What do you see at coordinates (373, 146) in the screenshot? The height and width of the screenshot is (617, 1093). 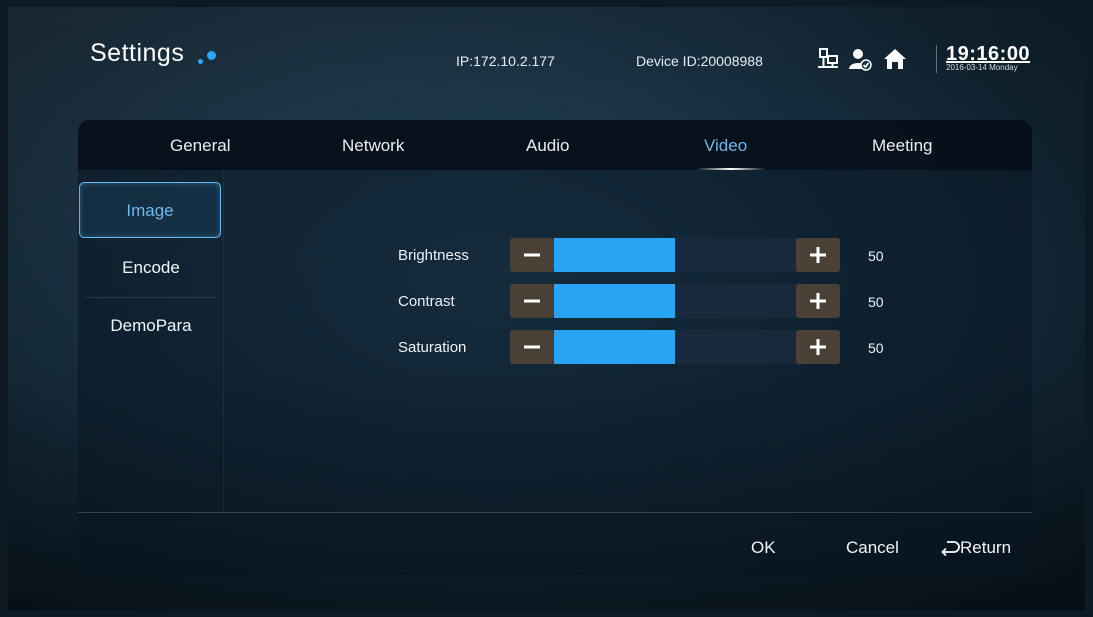 I see `tab-network: Network` at bounding box center [373, 146].